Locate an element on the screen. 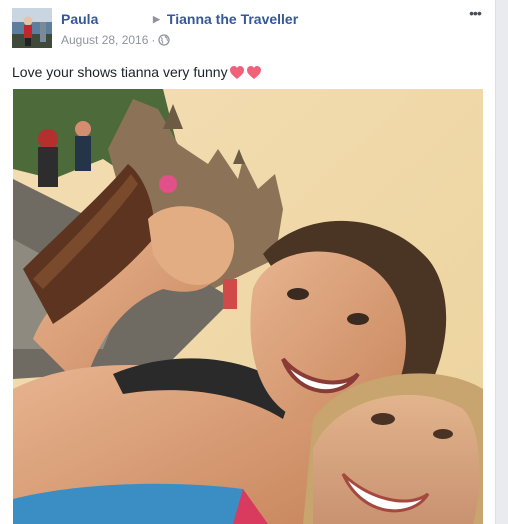  post-meta: August 28, 2016 · is located at coordinates (116, 41).